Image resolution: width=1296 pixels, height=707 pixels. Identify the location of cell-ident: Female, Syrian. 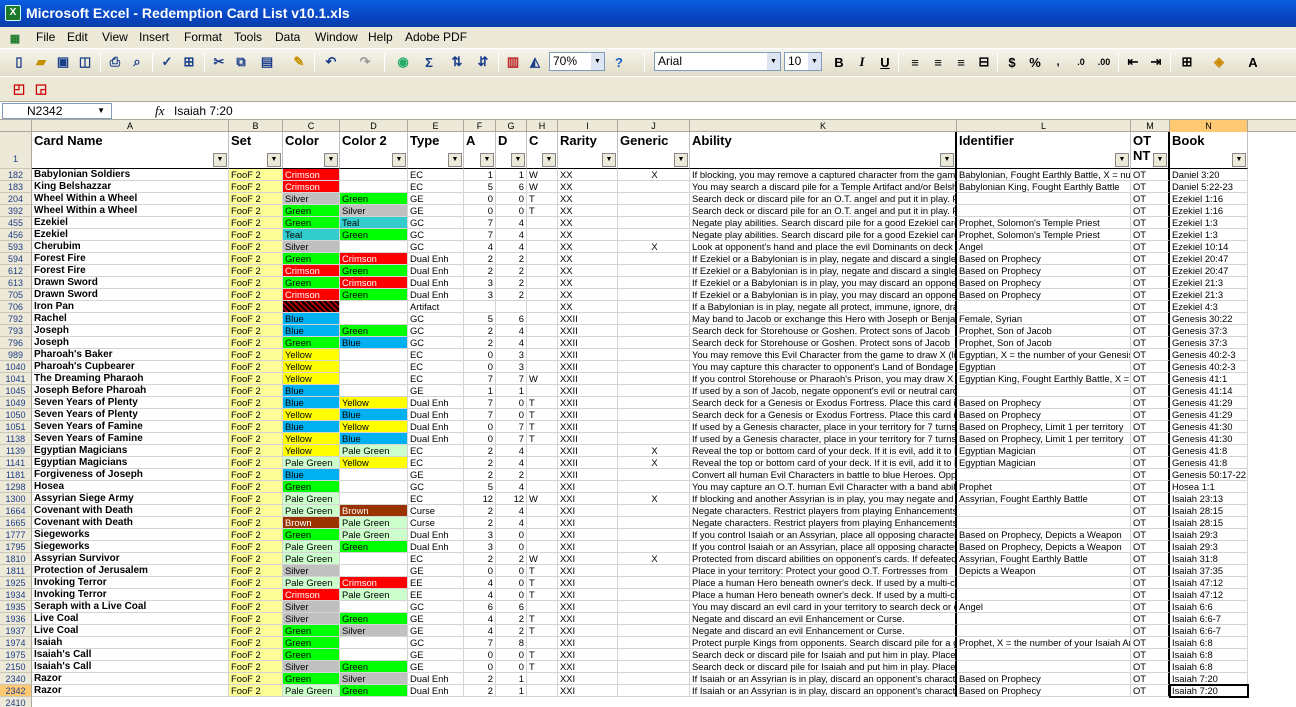
(1044, 319).